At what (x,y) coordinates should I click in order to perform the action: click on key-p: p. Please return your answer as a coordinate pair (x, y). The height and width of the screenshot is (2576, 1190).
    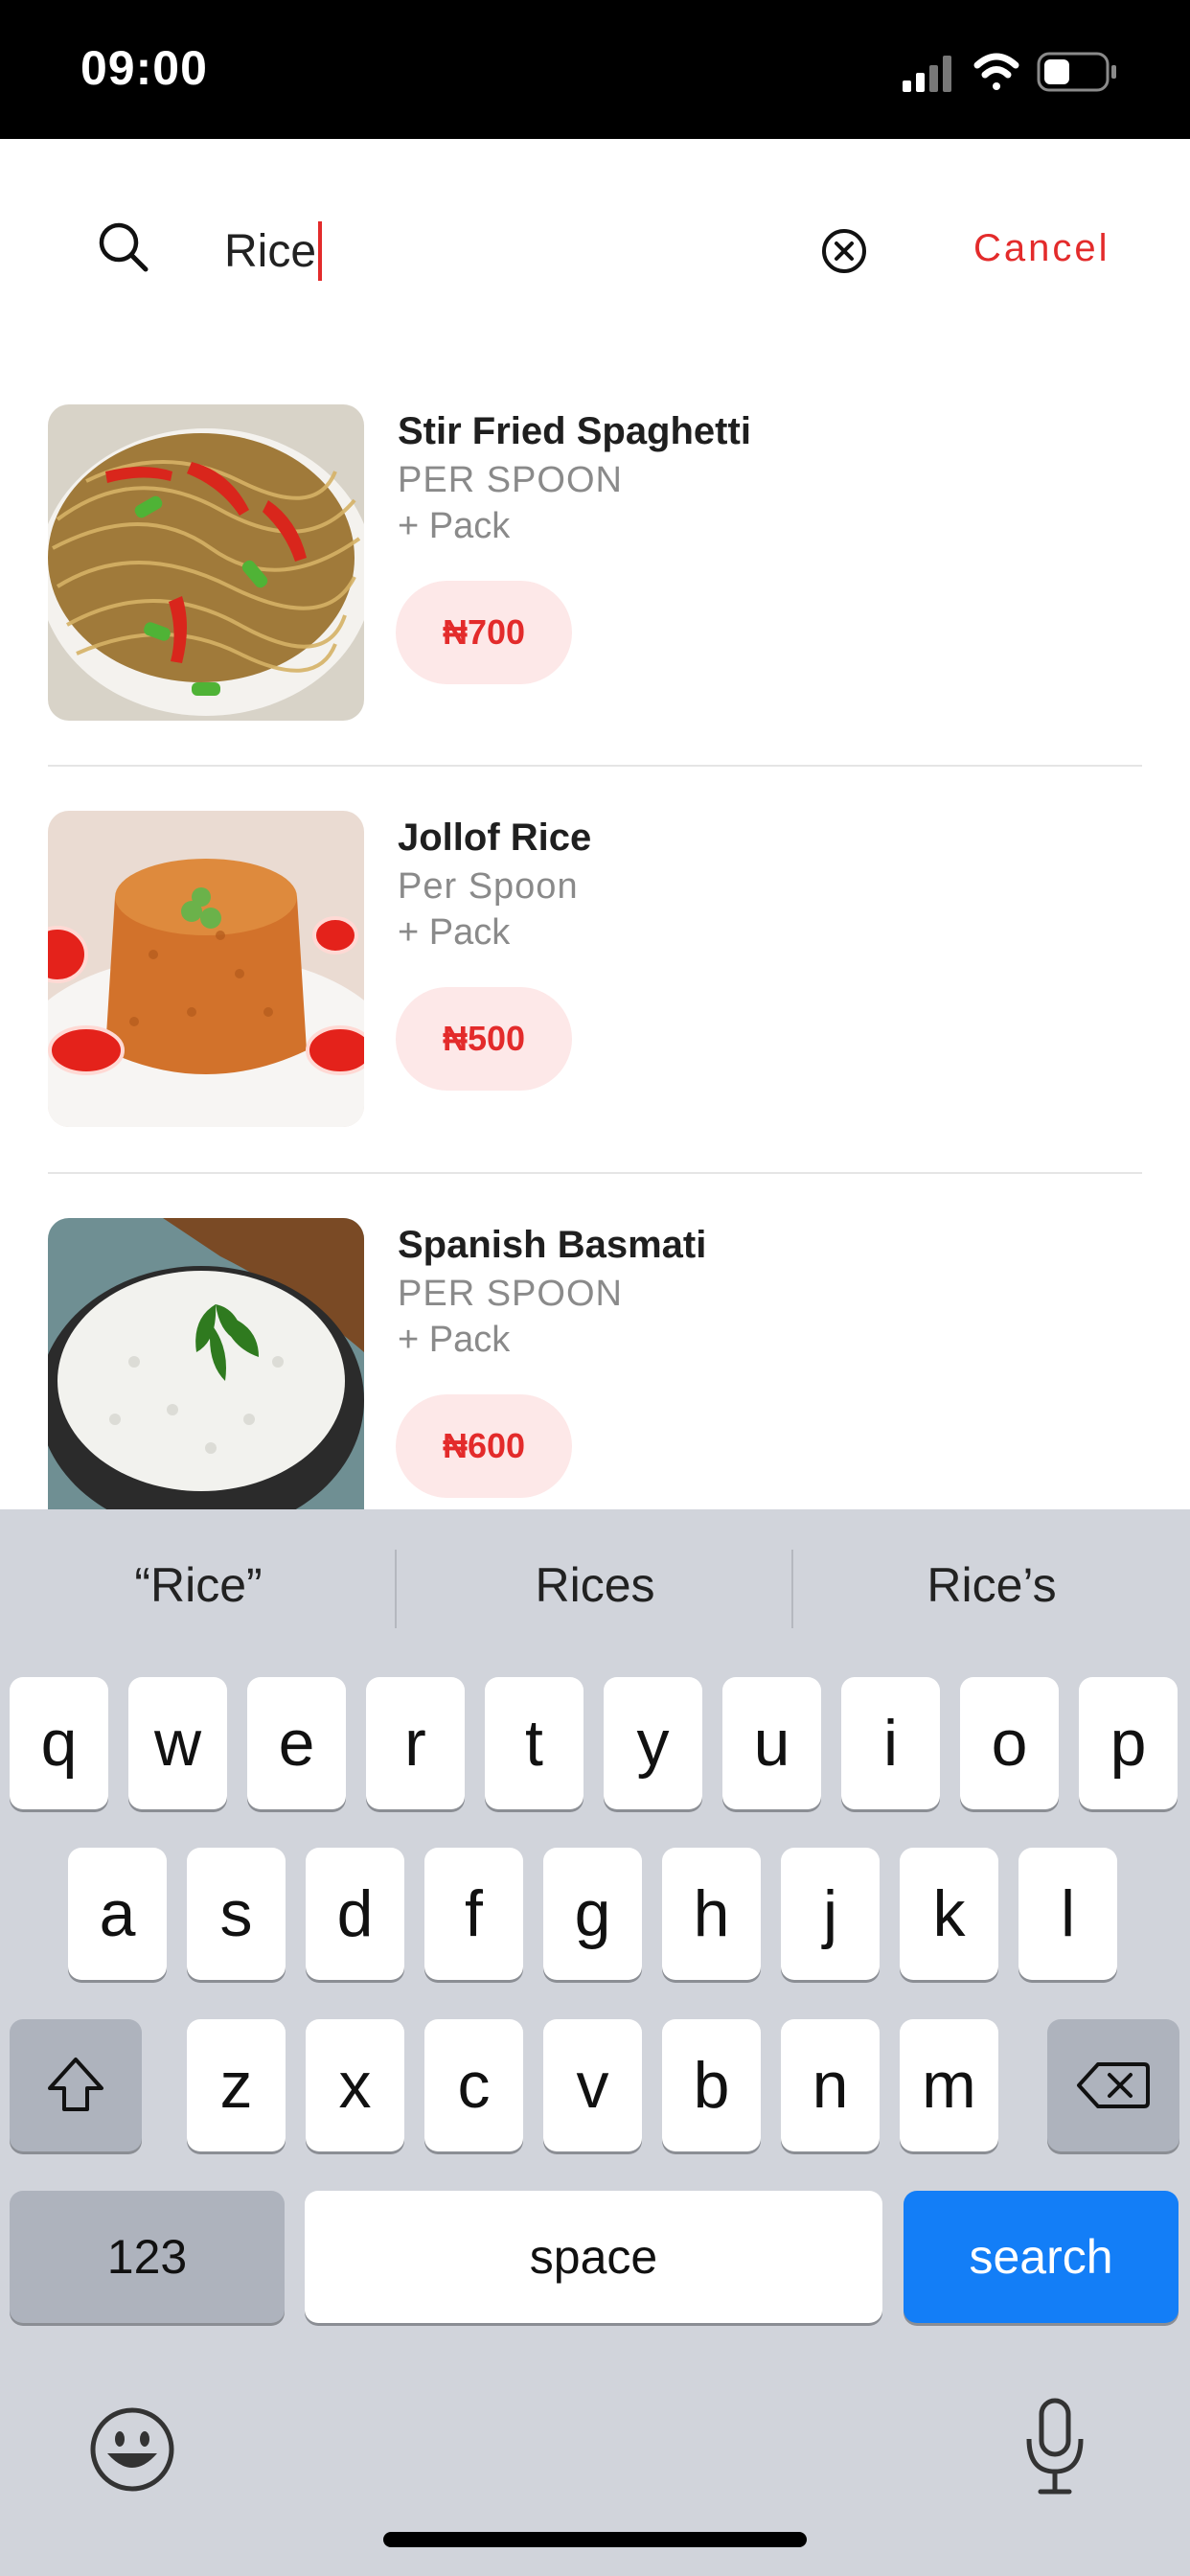
    Looking at the image, I should click on (1129, 1743).